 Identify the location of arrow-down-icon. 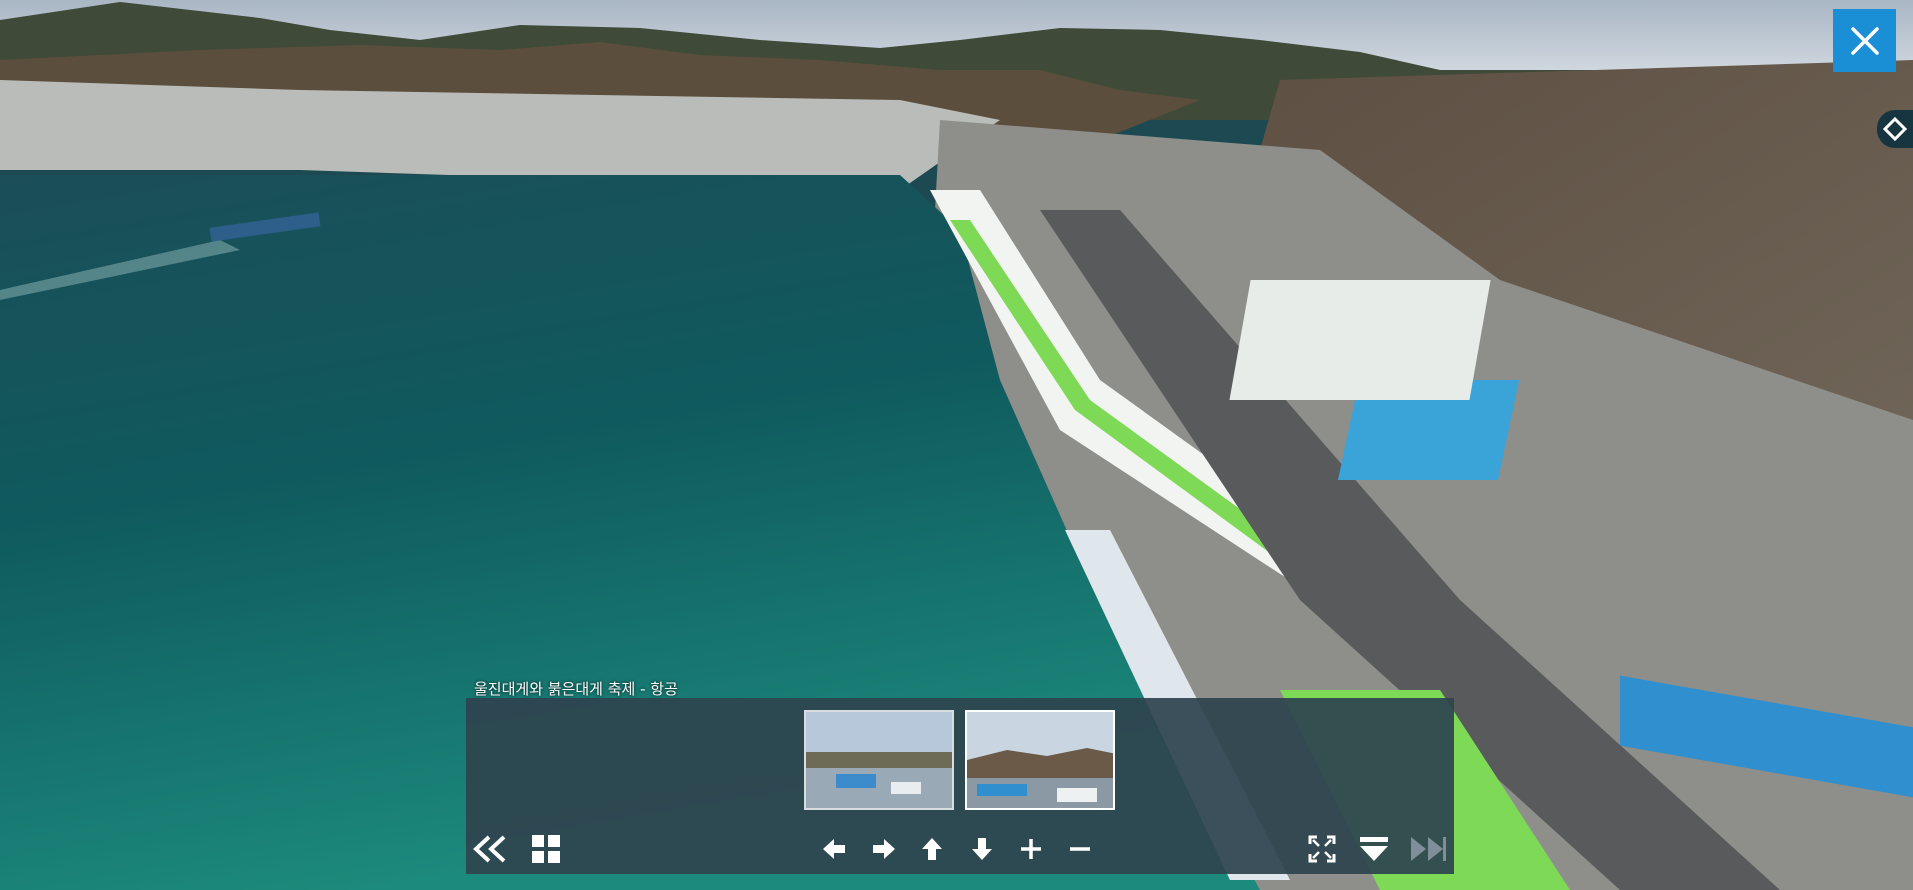
(982, 849).